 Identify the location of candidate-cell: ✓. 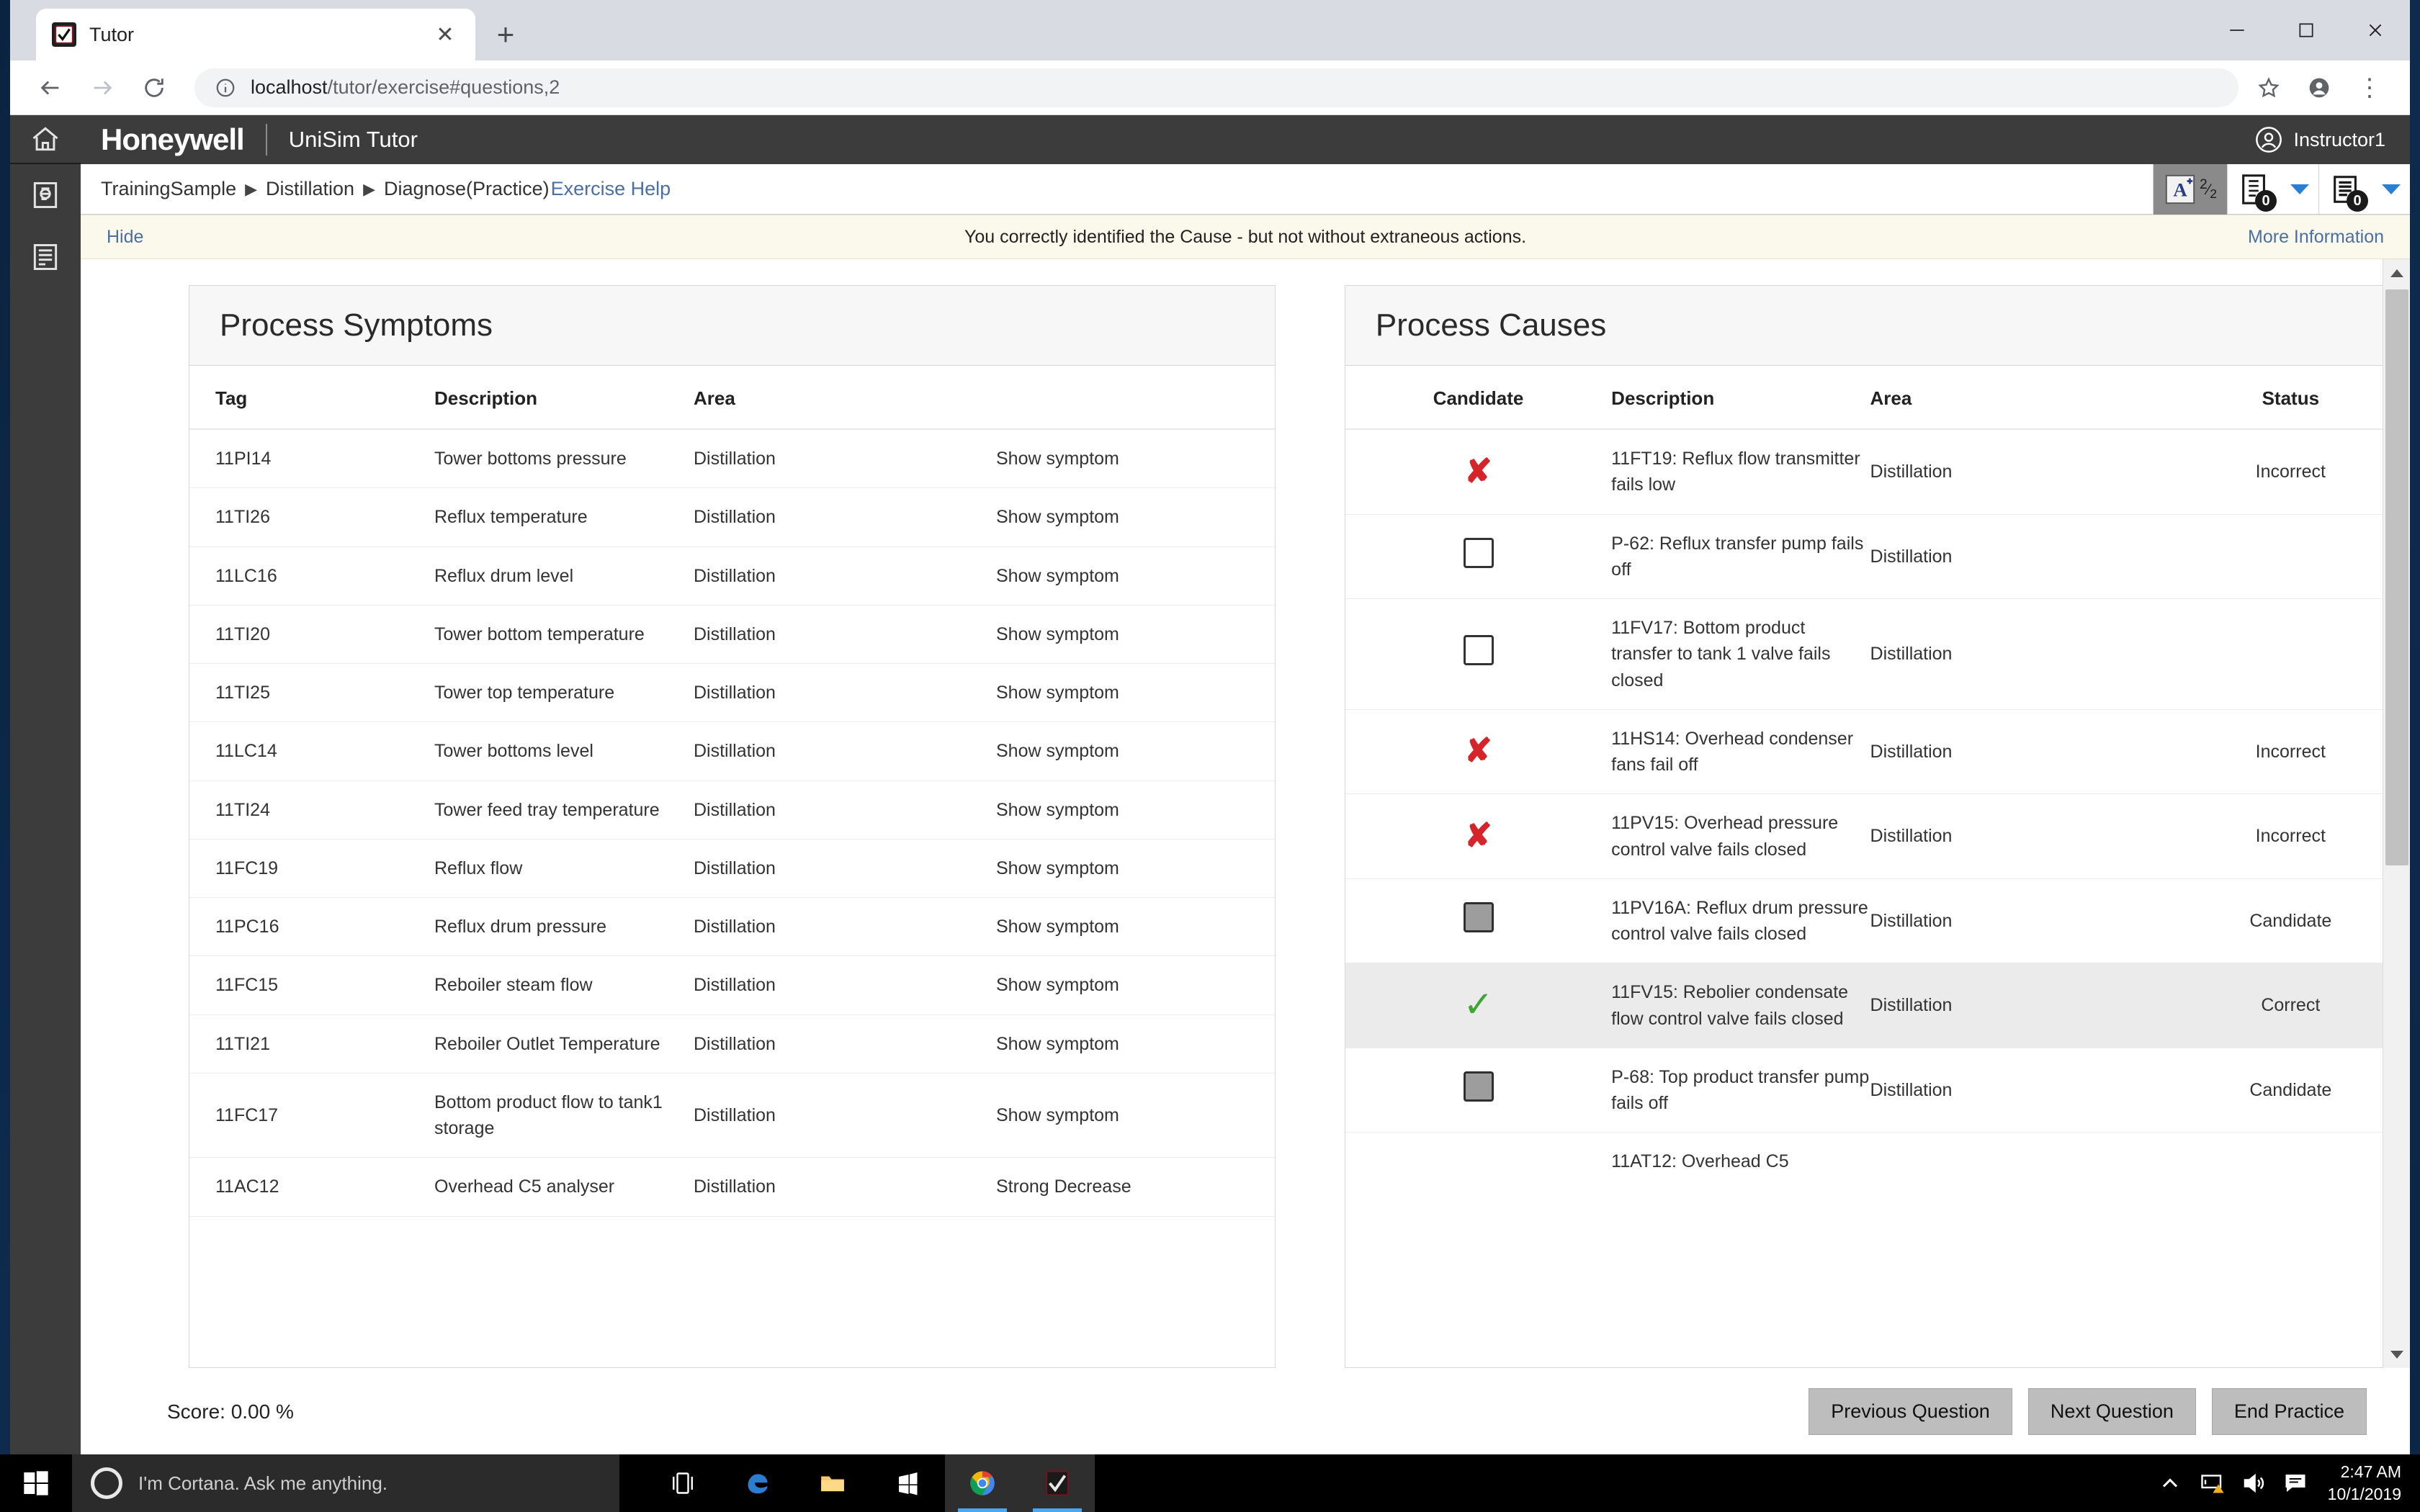
(1478, 1005).